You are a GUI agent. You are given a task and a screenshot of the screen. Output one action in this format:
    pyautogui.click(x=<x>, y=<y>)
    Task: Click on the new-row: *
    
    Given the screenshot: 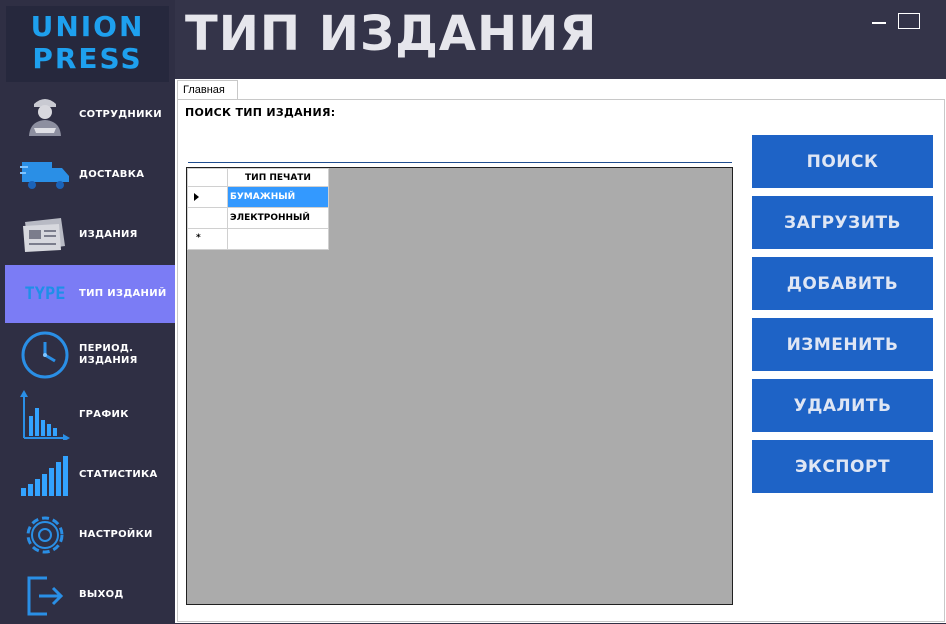 What is the action you would take?
    pyautogui.click(x=258, y=239)
    